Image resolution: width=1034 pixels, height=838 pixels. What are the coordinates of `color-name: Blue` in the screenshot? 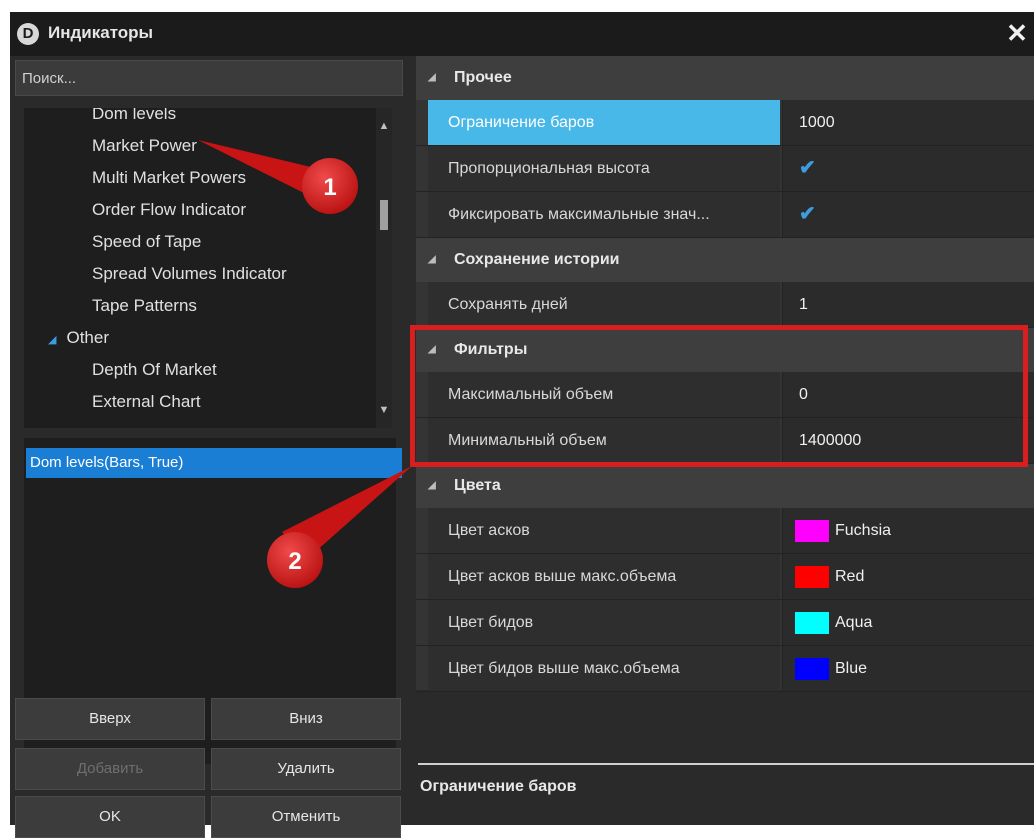 It's located at (851, 668).